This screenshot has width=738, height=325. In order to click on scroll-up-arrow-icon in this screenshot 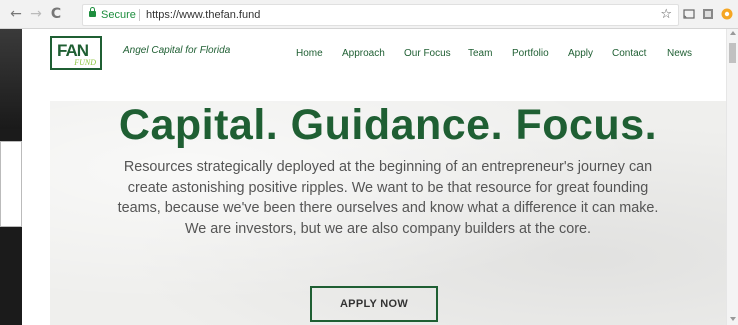, I will do `click(733, 33)`.